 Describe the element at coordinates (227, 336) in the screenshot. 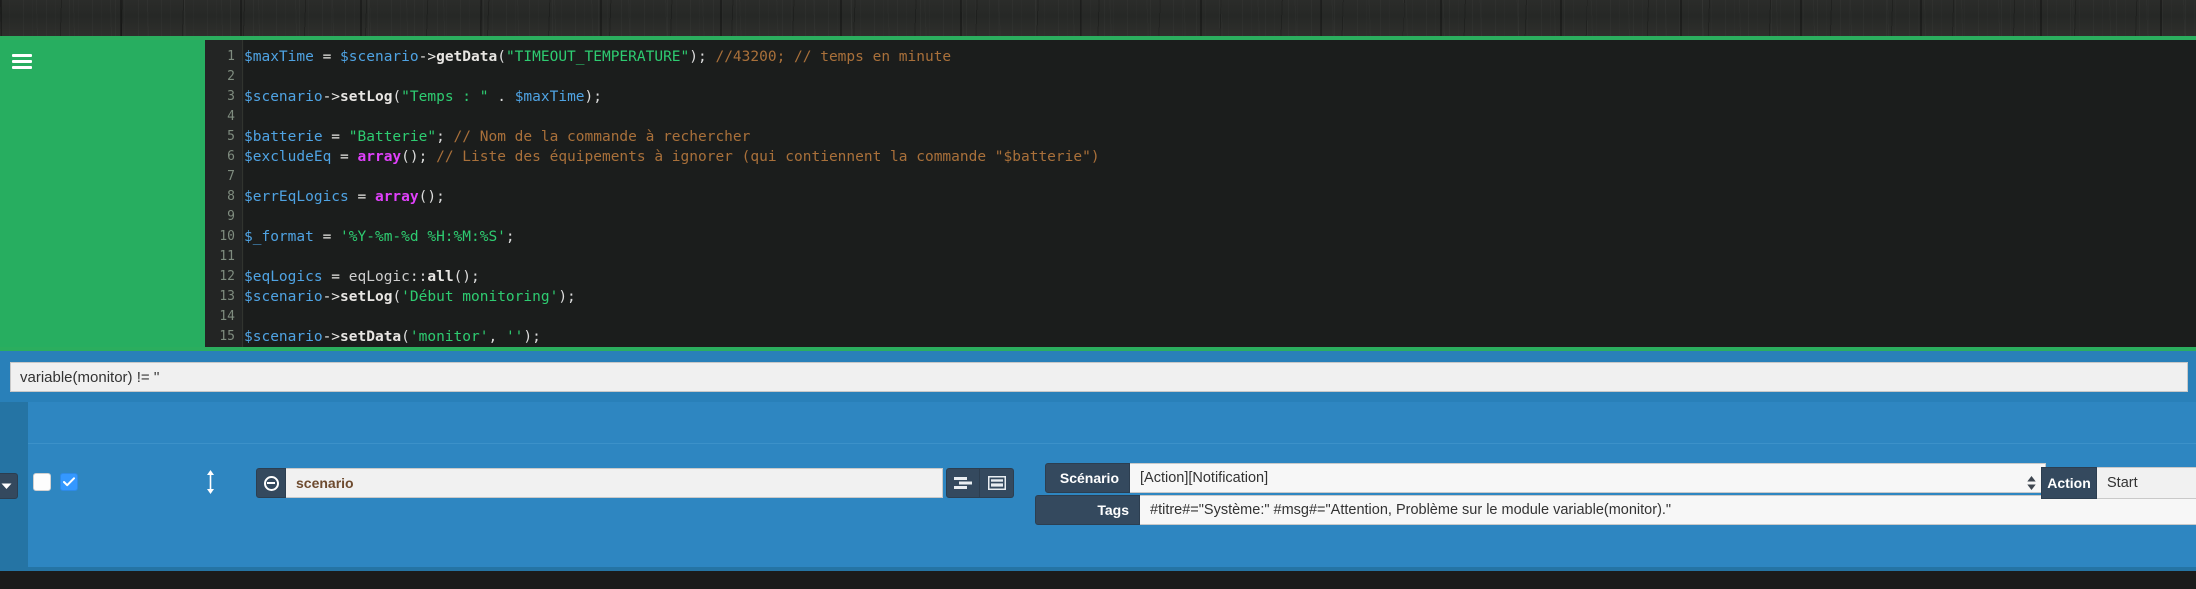

I see `line-number: 15` at that location.